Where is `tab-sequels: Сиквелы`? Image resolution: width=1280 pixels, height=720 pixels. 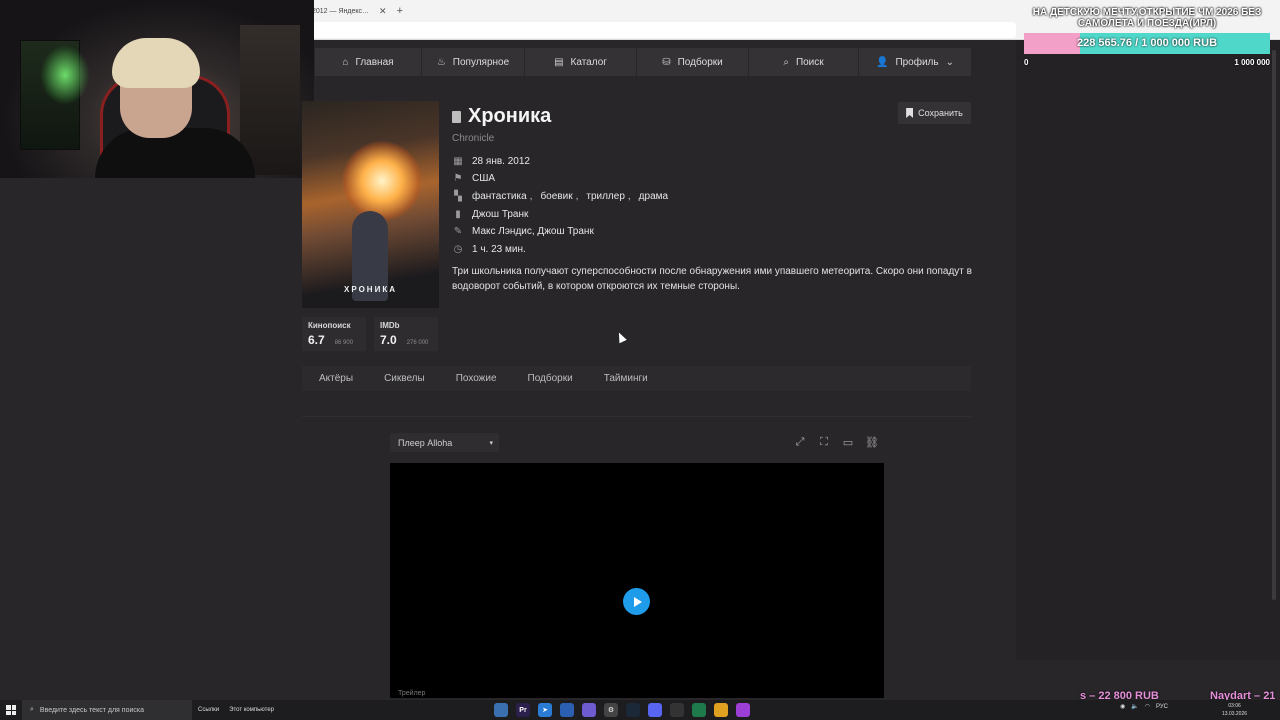 tab-sequels: Сиквелы is located at coordinates (404, 378).